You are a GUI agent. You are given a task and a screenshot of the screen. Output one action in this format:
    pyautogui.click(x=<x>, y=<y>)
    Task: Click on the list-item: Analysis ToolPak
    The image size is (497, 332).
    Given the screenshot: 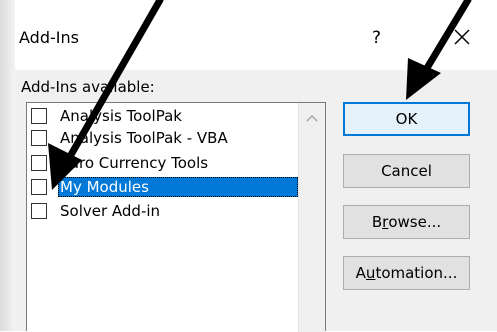 What is the action you would take?
    pyautogui.click(x=164, y=116)
    